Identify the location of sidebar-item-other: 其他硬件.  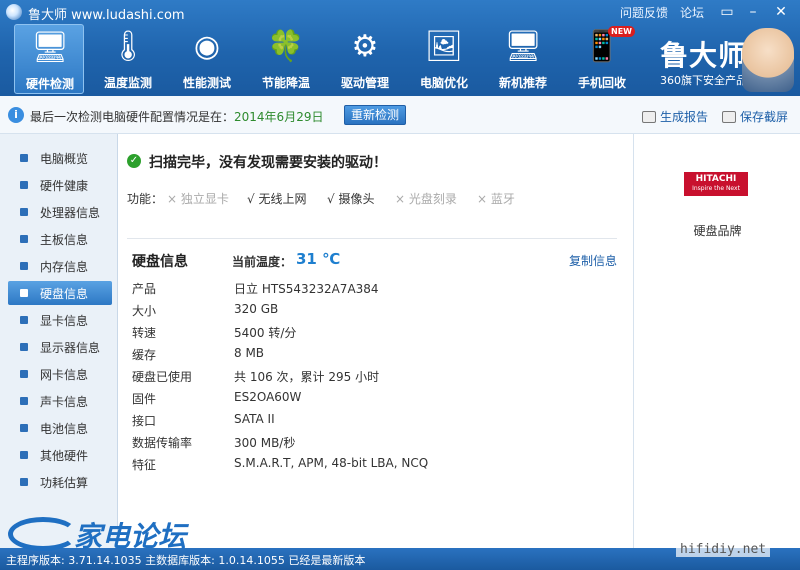
(60, 455).